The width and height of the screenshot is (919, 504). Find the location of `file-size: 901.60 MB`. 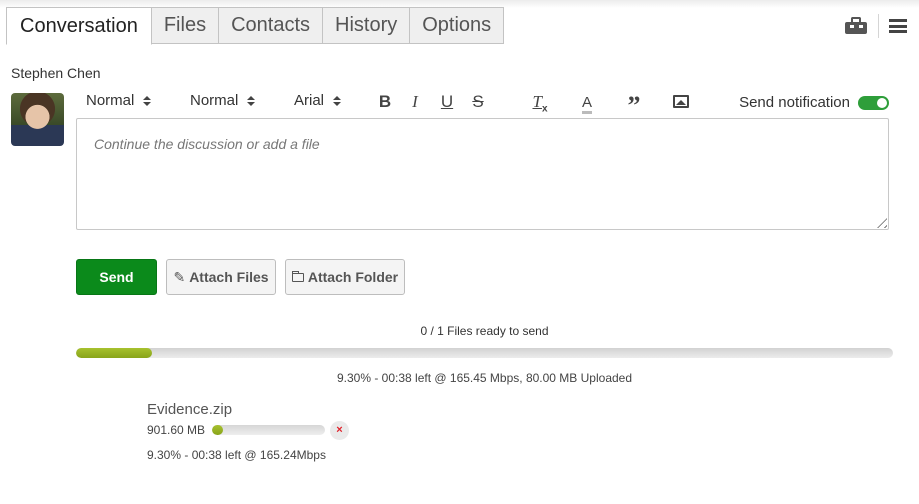

file-size: 901.60 MB is located at coordinates (176, 430).